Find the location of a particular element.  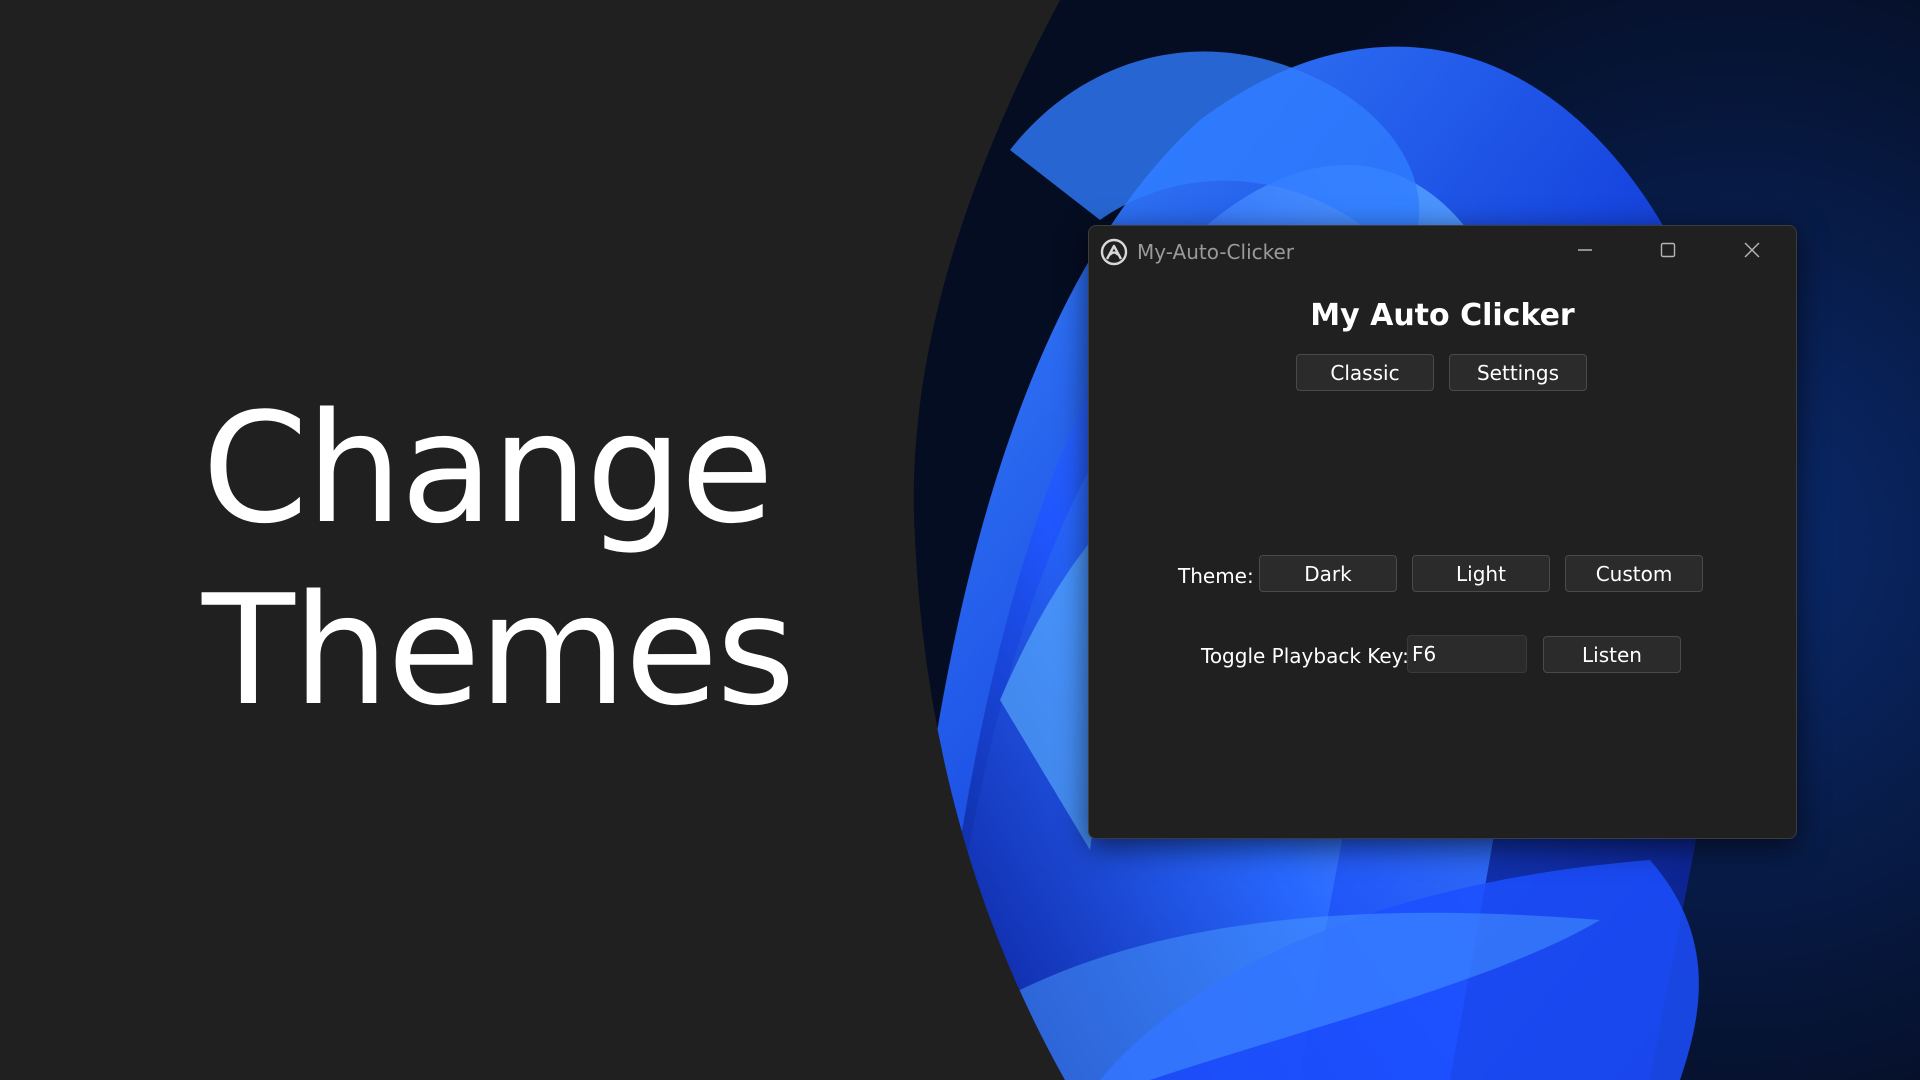

close-icon is located at coordinates (1752, 252).